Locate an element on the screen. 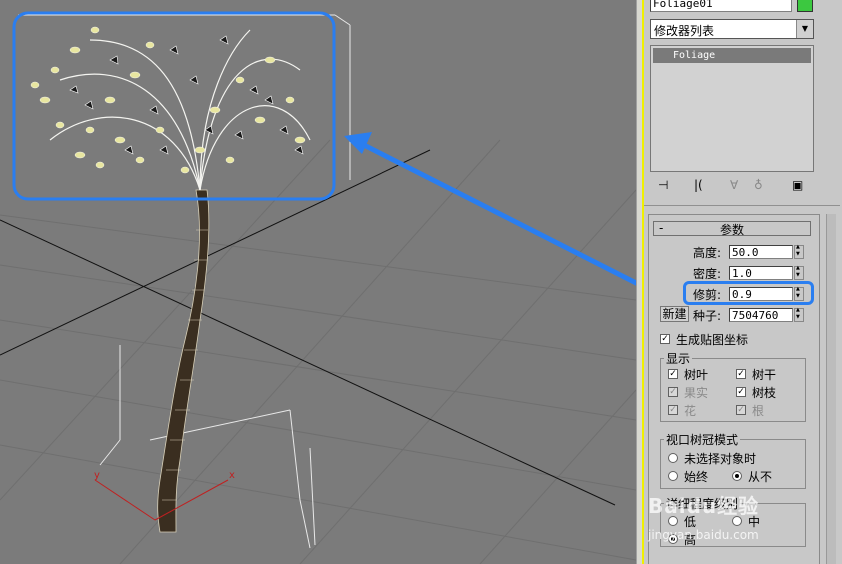 This screenshot has height=564, width=842. configure-sets-icon: ▣ is located at coordinates (797, 185).